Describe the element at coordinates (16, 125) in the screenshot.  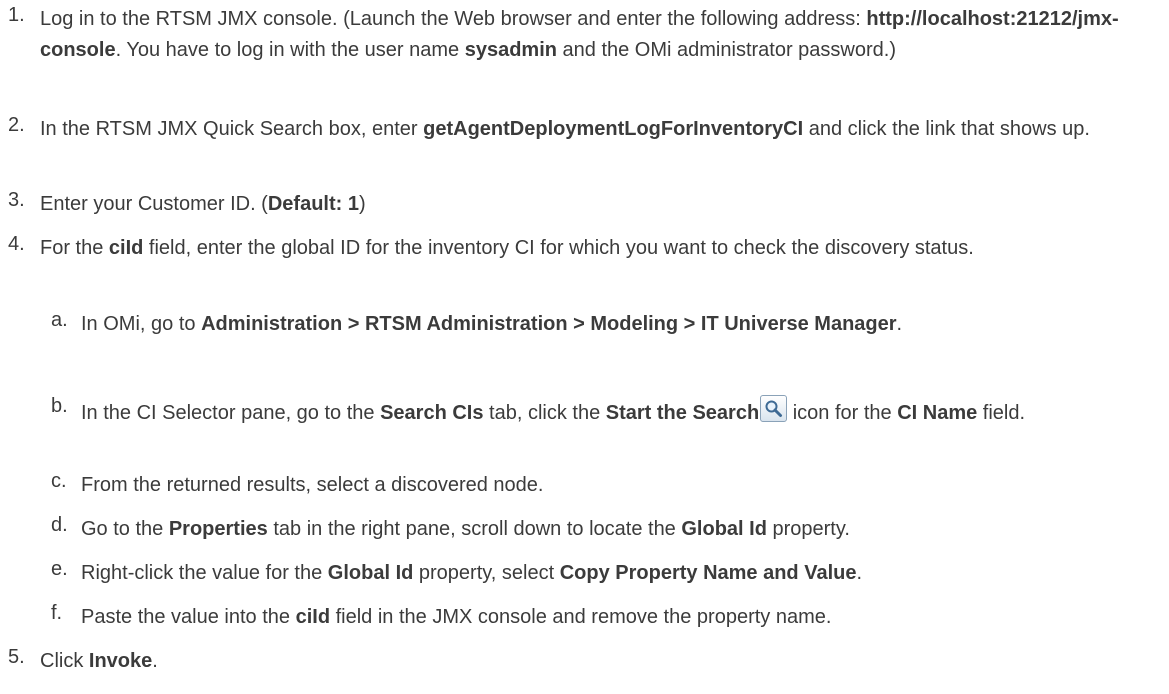
I see `step-number: 2.` at that location.